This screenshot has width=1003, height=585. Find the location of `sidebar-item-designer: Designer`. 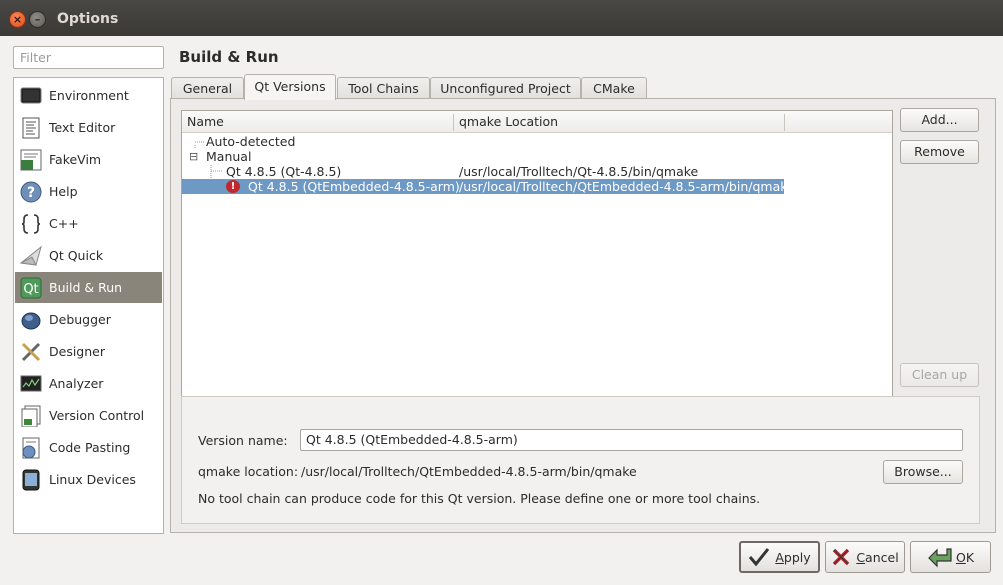

sidebar-item-designer: Designer is located at coordinates (88, 351).